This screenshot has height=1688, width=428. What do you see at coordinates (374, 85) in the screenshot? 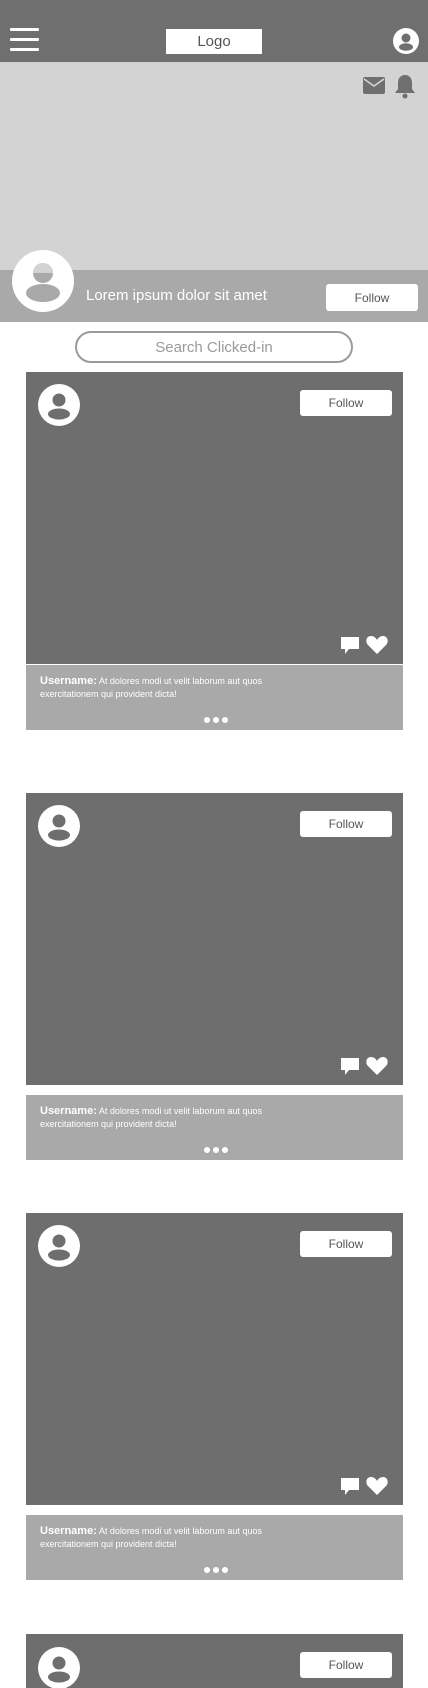
I see `mail-icon` at bounding box center [374, 85].